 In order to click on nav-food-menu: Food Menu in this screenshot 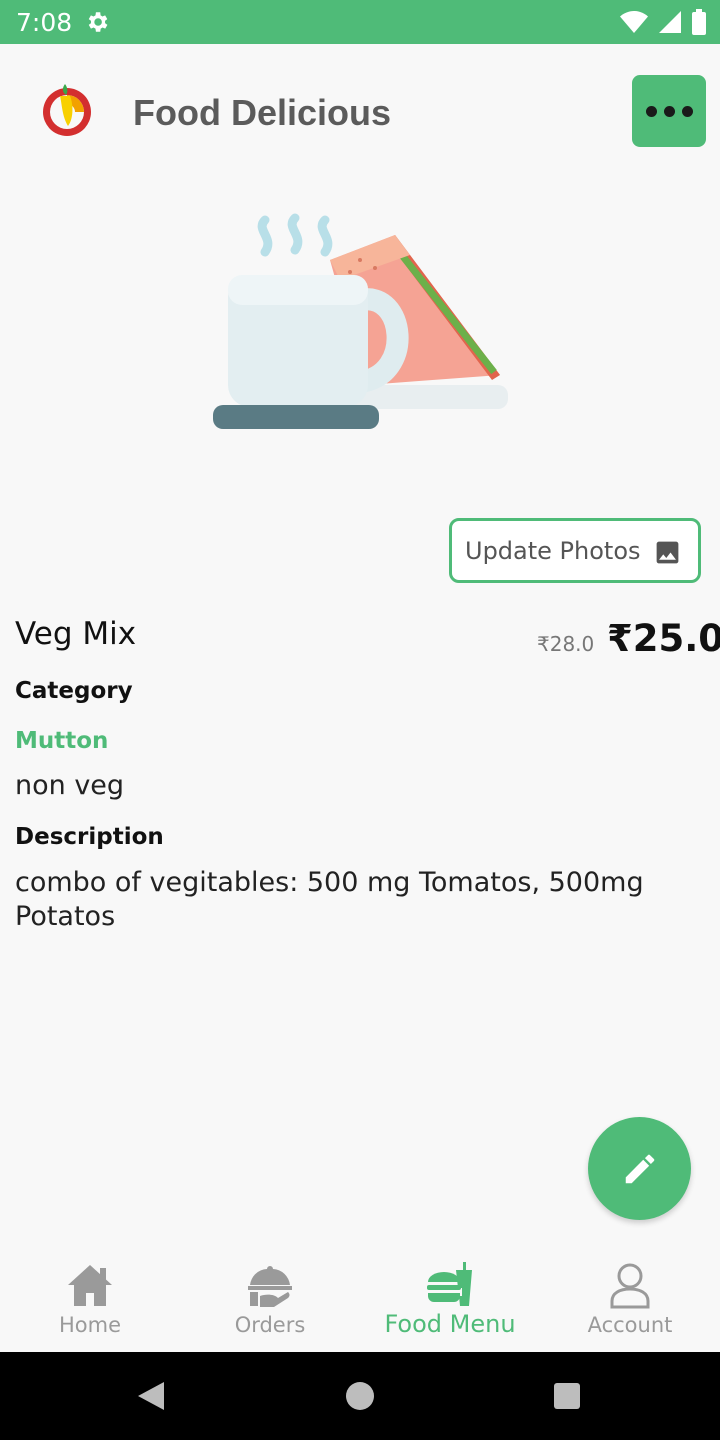, I will do `click(450, 1301)`.